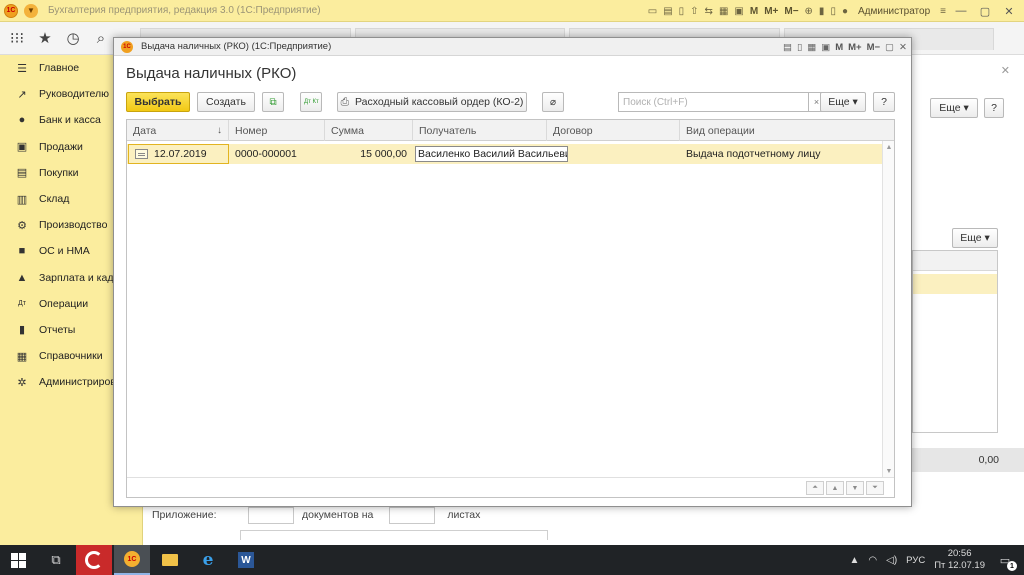 The width and height of the screenshot is (1024, 575). Describe the element at coordinates (56, 560) in the screenshot. I see `task-view-icon: ⧉` at that location.